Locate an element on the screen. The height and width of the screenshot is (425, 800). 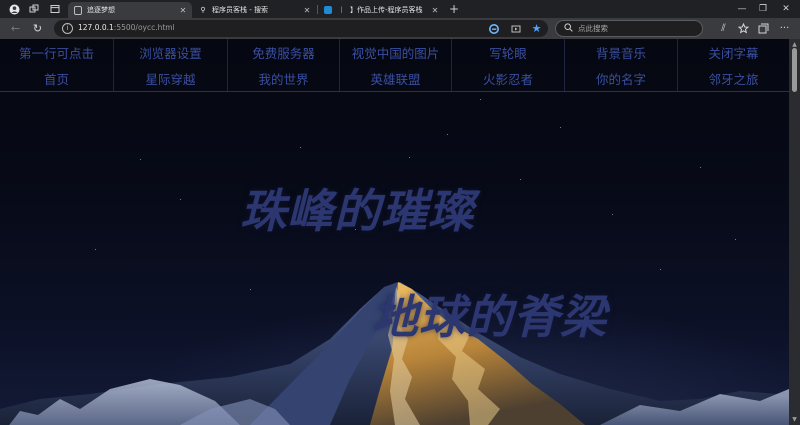
menu-item: 首页 is located at coordinates (57, 78).